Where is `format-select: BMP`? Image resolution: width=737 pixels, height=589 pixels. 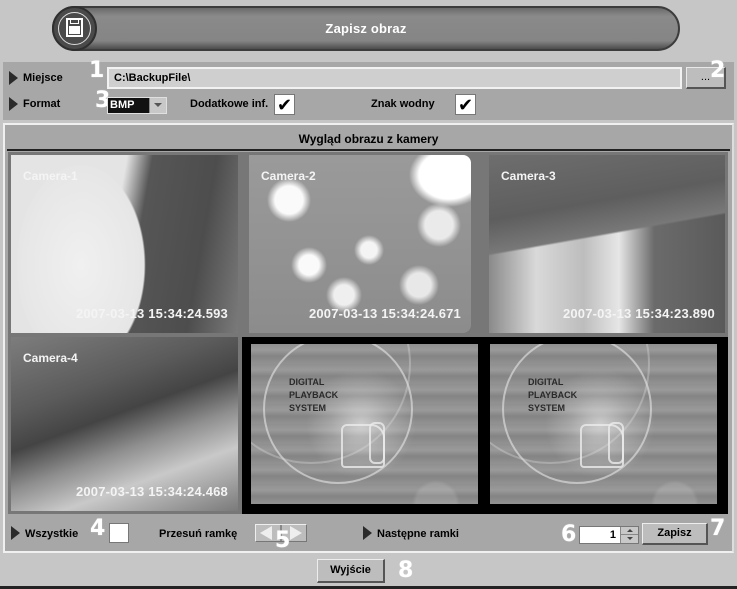 format-select: BMP is located at coordinates (137, 105).